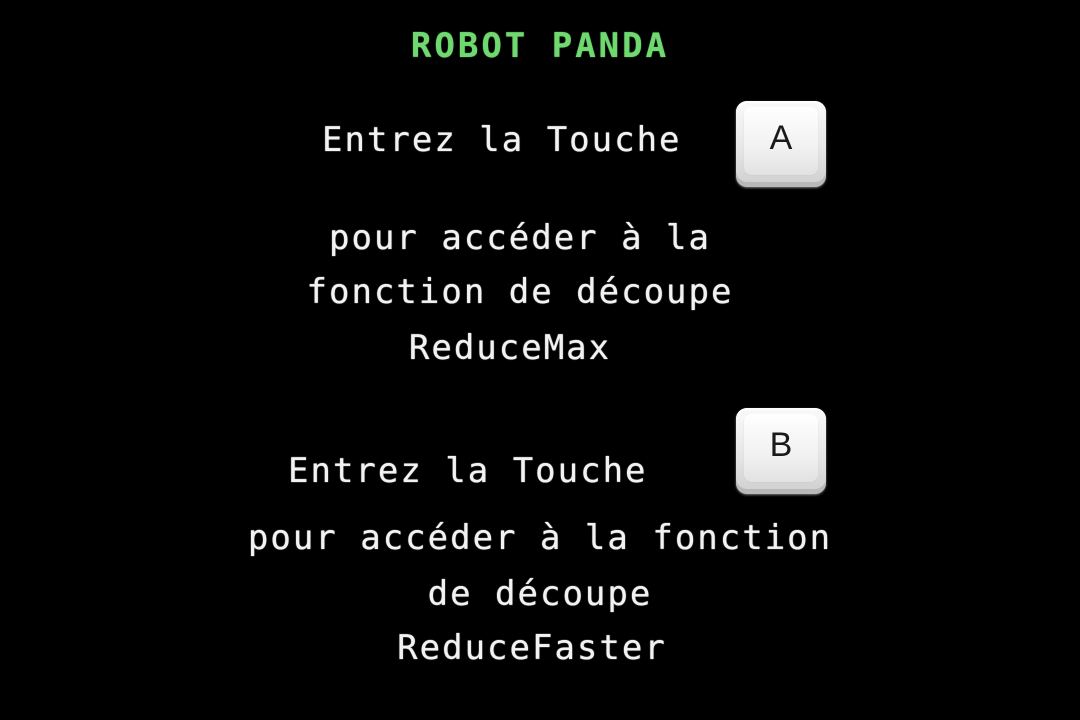 The height and width of the screenshot is (720, 1080). What do you see at coordinates (540, 46) in the screenshot?
I see `game-title: ROBOT PANDA` at bounding box center [540, 46].